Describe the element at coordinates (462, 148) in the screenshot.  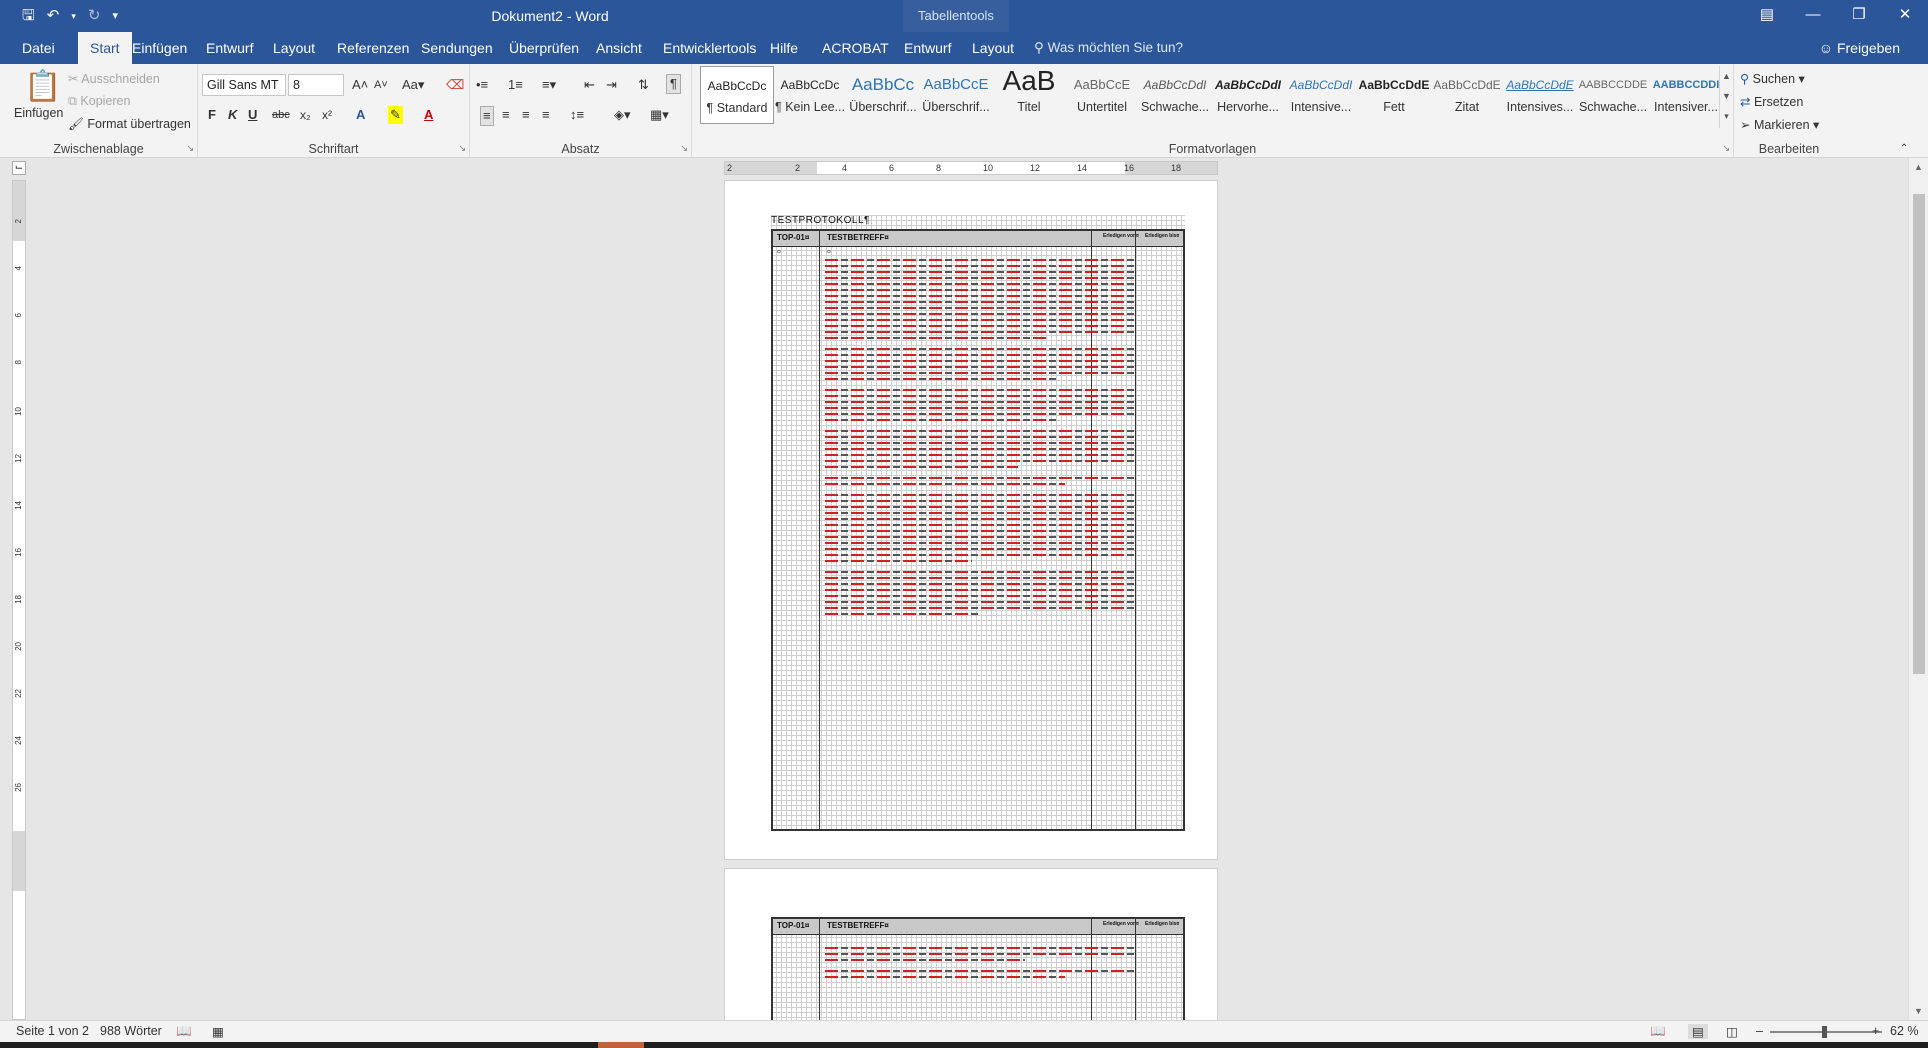
I see `font-launcher-icon: ↘` at that location.